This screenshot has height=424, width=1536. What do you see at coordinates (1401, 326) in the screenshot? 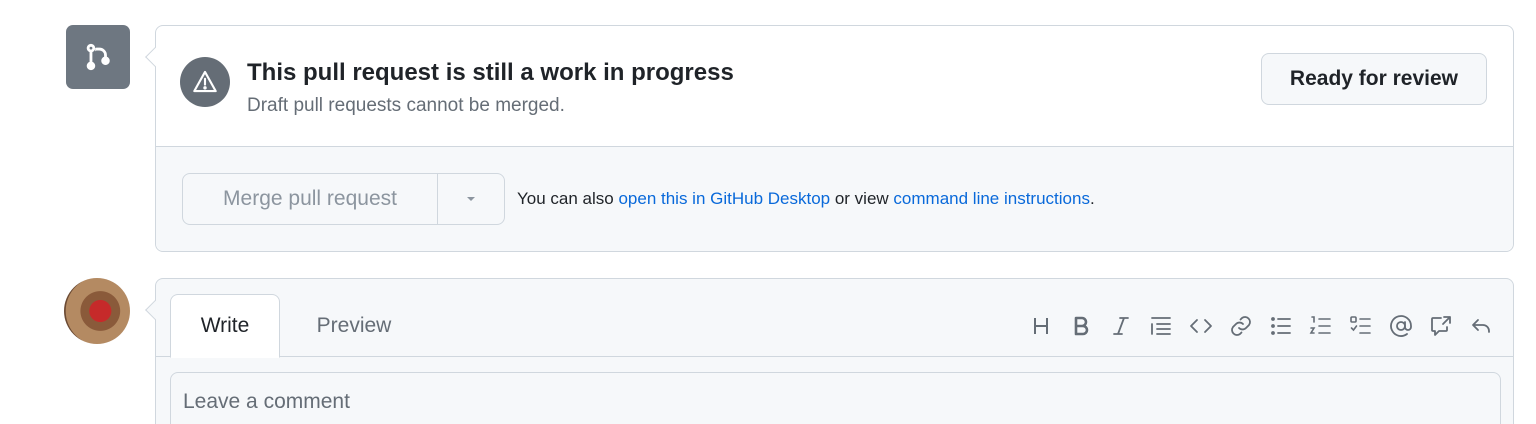
I see `mention-icon` at bounding box center [1401, 326].